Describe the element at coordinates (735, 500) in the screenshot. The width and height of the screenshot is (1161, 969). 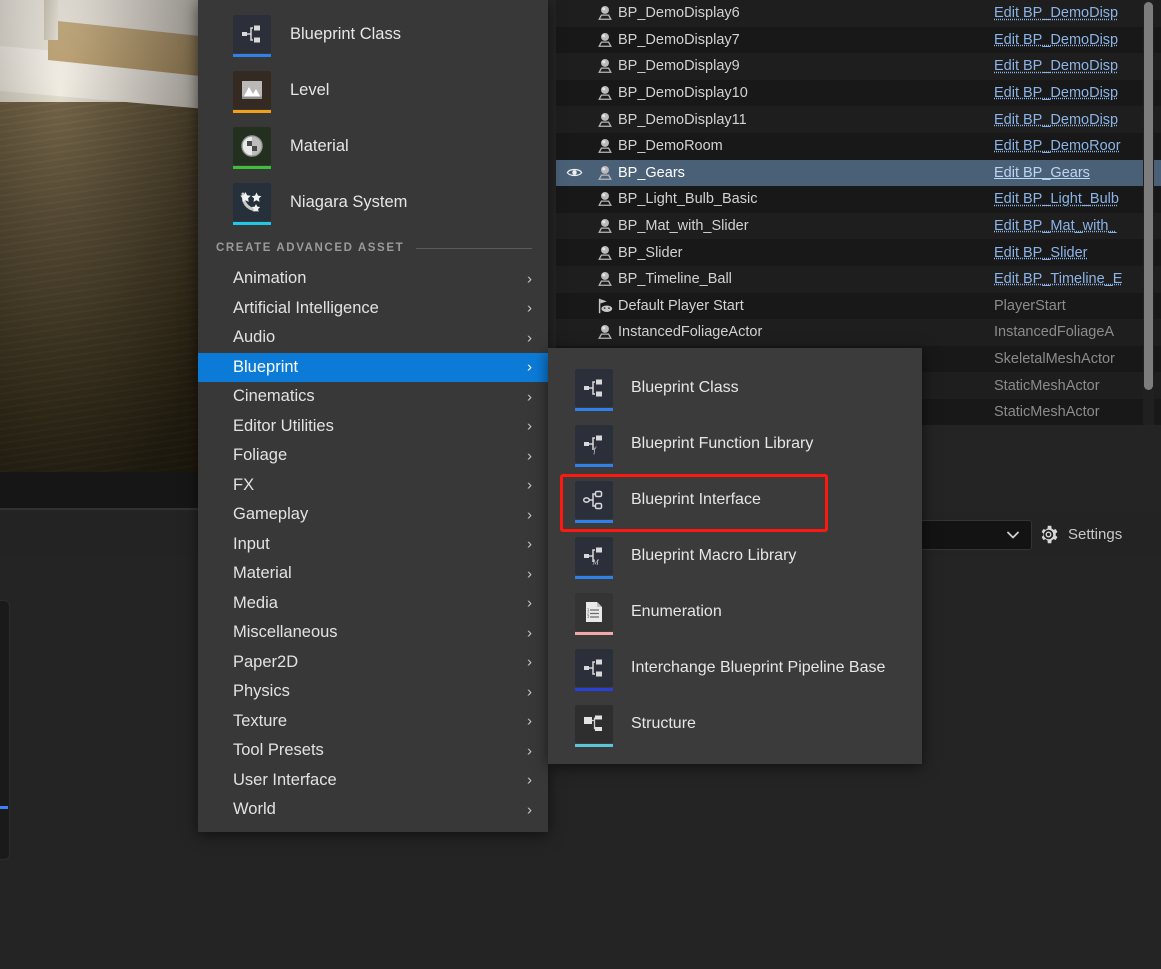
I see `submenu-item-blueprint-interface: Blueprint Interface` at that location.